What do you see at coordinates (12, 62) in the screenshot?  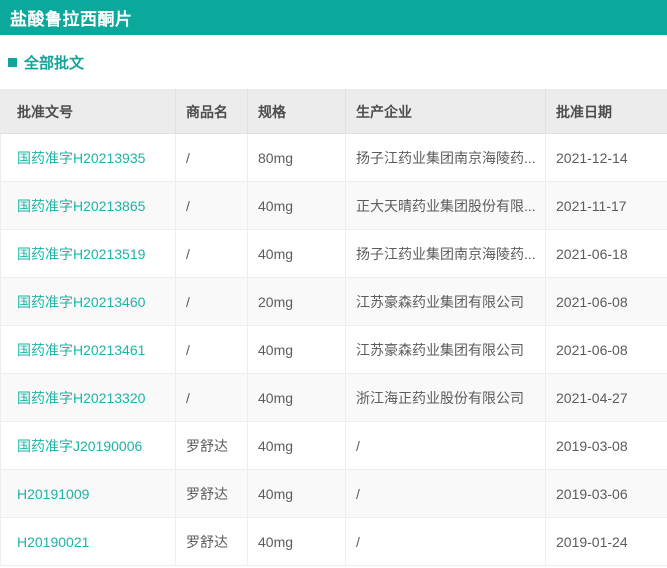 I see `square-bullet-icon` at bounding box center [12, 62].